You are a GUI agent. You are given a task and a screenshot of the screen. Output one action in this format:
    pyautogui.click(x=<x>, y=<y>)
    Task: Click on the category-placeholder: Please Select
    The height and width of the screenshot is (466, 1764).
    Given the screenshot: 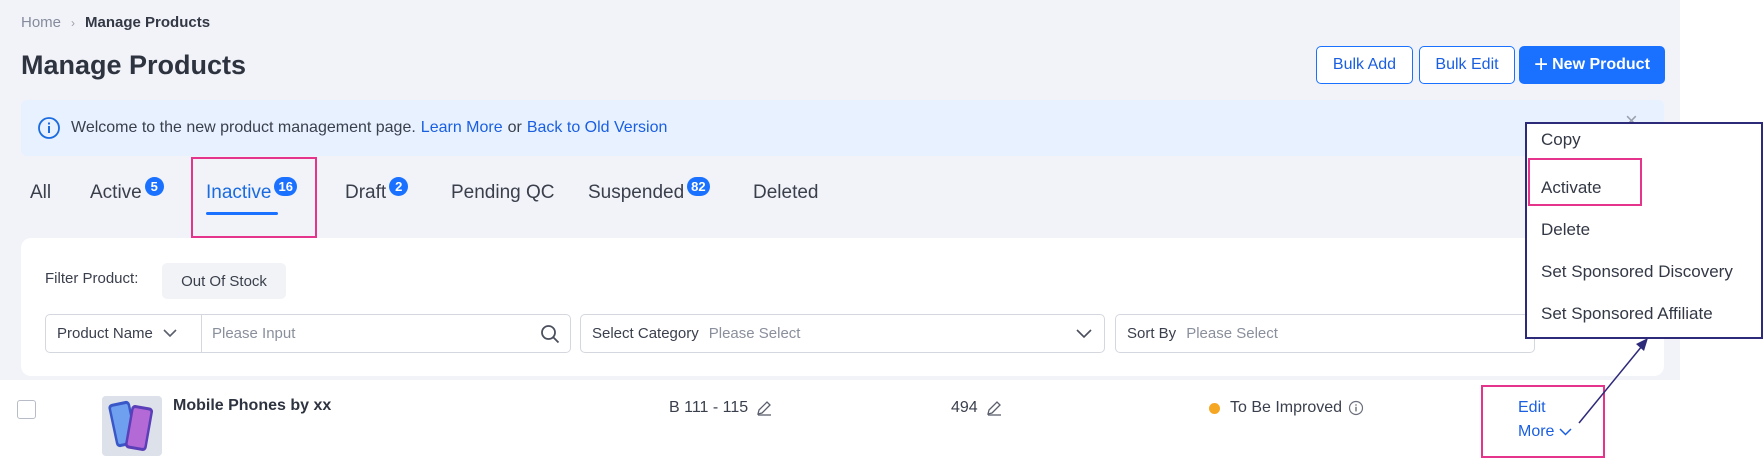 What is the action you would take?
    pyautogui.click(x=754, y=333)
    